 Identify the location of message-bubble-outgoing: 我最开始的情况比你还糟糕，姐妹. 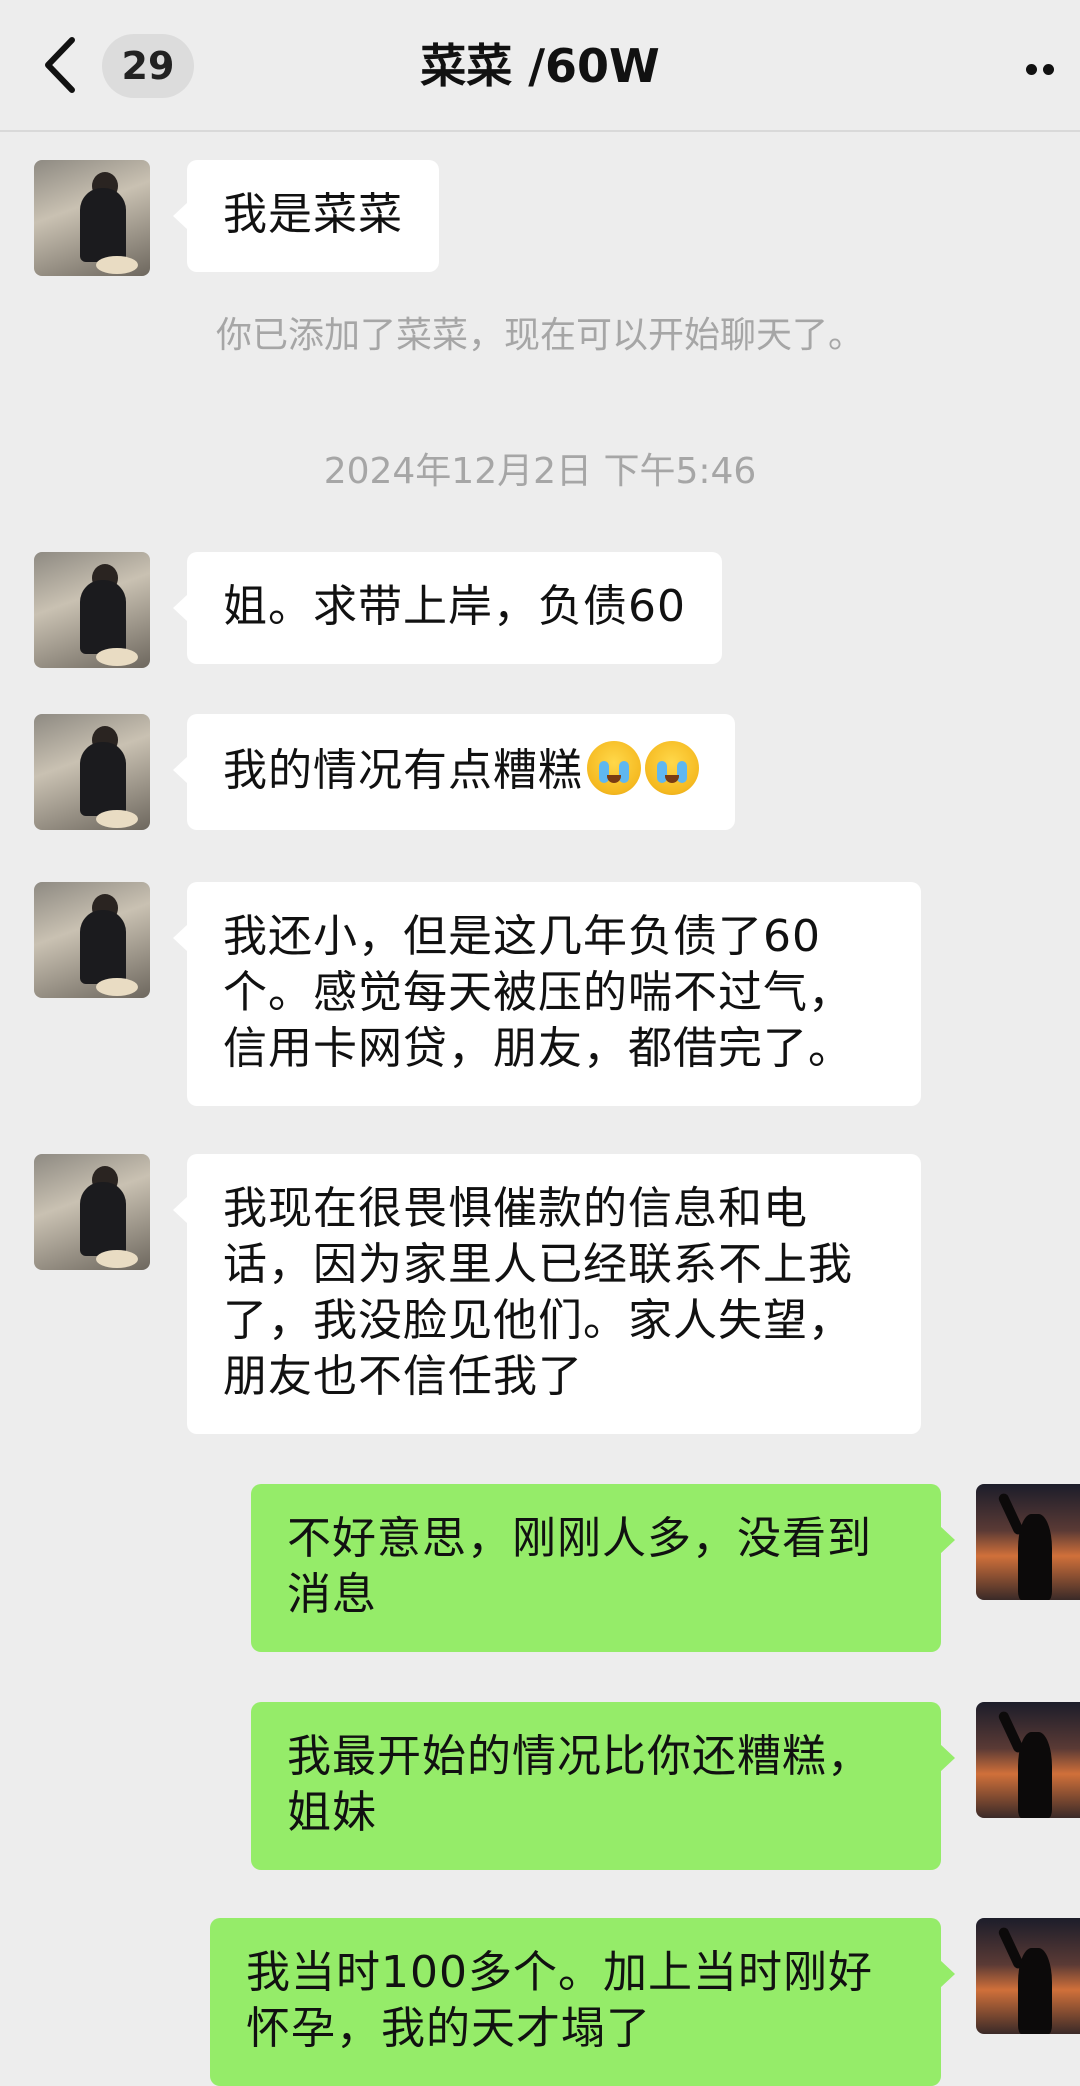
(603, 1786).